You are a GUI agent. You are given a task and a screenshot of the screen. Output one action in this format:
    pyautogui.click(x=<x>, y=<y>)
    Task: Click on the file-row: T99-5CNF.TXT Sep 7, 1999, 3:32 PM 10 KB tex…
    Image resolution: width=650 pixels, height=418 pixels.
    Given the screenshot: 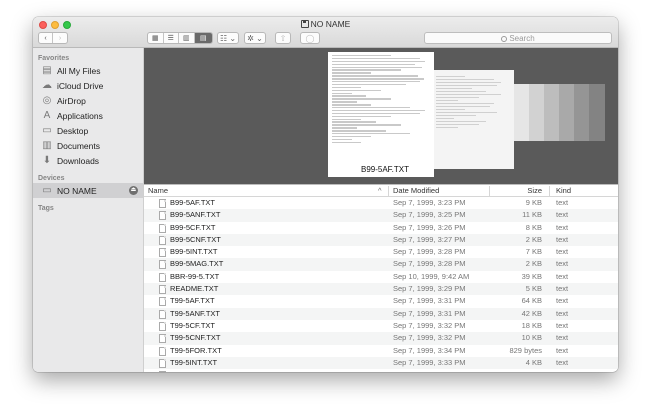 What is the action you would take?
    pyautogui.click(x=381, y=338)
    